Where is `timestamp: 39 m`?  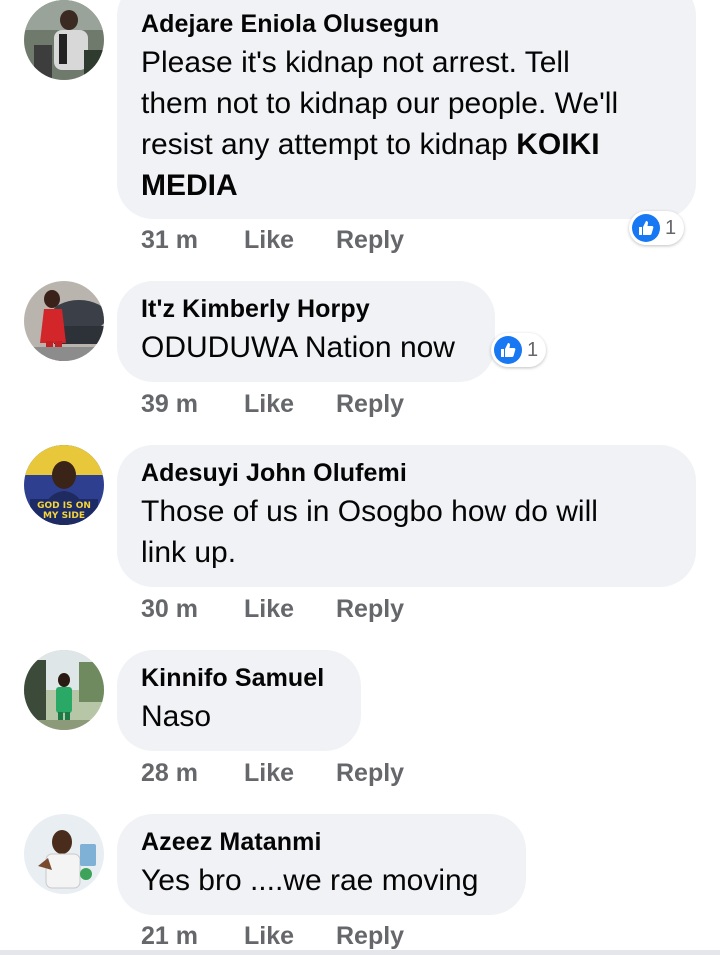
timestamp: 39 m is located at coordinates (169, 404).